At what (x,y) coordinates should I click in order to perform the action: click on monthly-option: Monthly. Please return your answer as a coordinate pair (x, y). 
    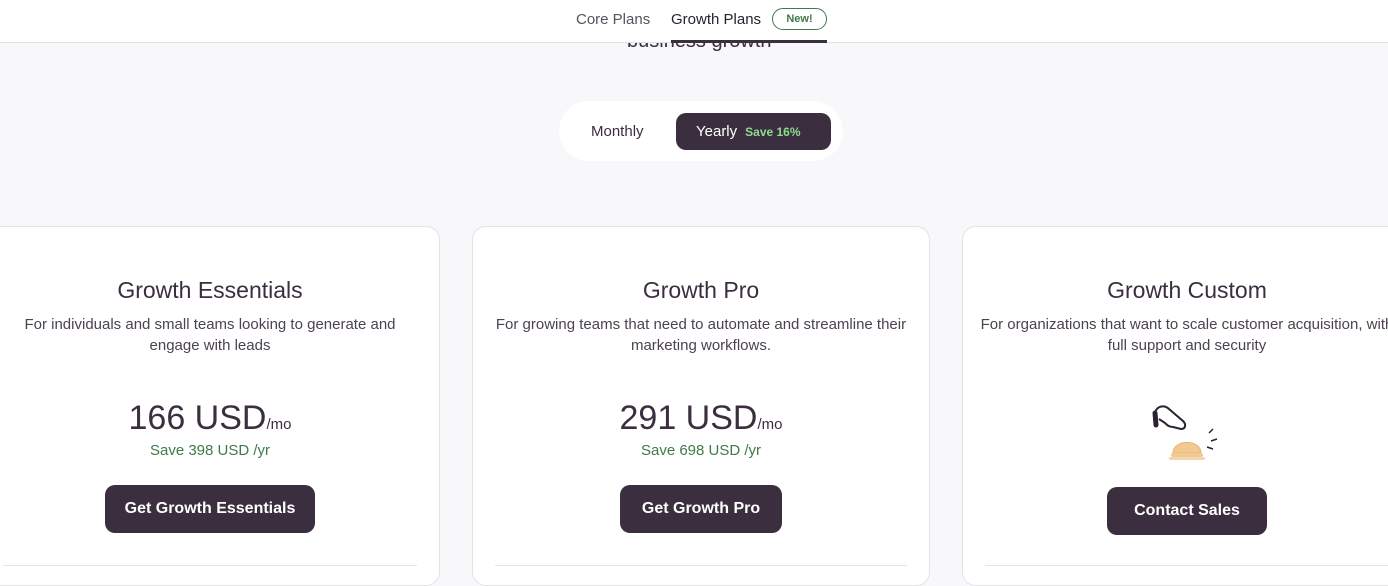
    Looking at the image, I should click on (617, 131).